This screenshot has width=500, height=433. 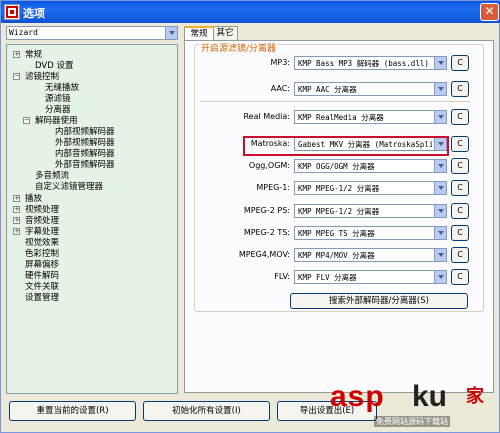 I want to click on tree-item: 外部视频解码器, so click(x=85, y=143).